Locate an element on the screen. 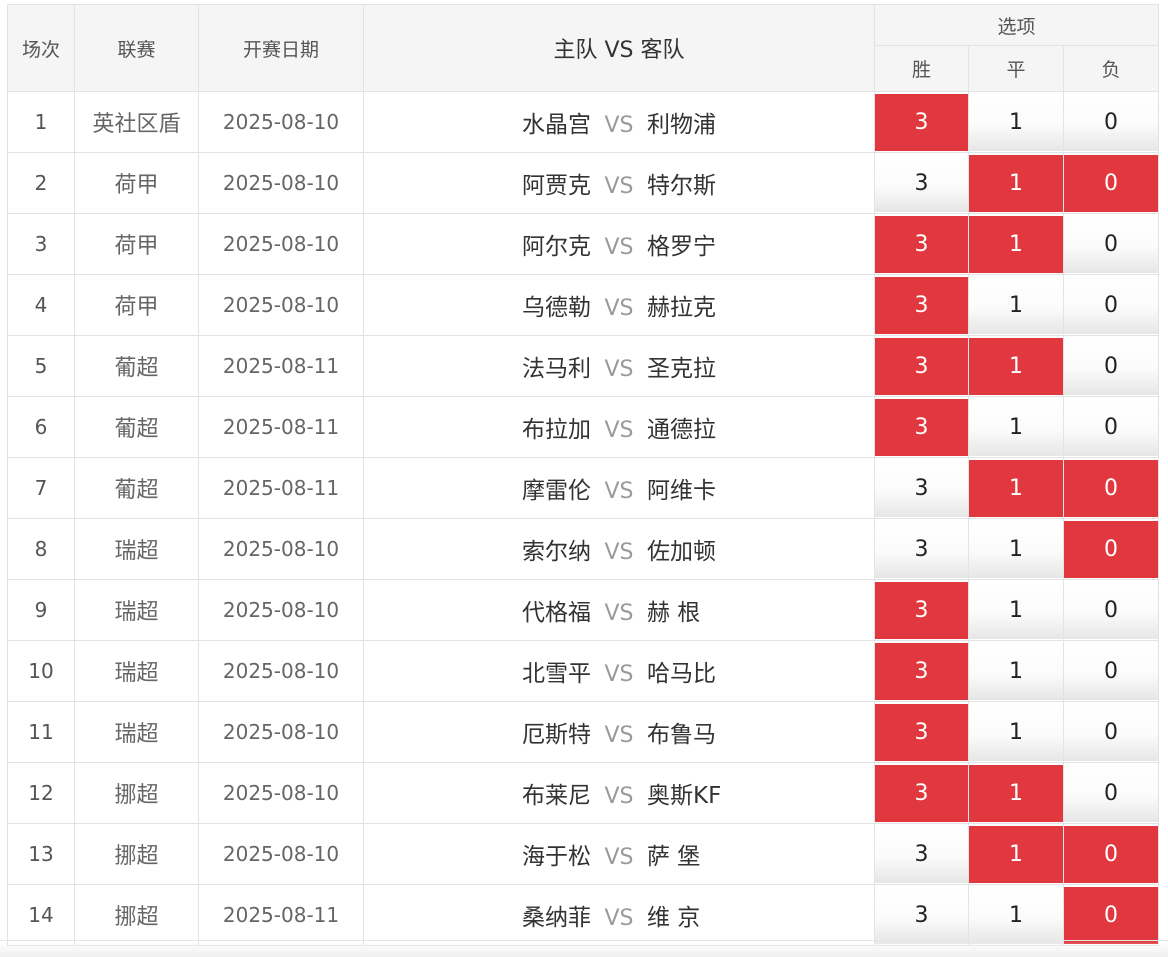  match-number: 2 is located at coordinates (41, 183).